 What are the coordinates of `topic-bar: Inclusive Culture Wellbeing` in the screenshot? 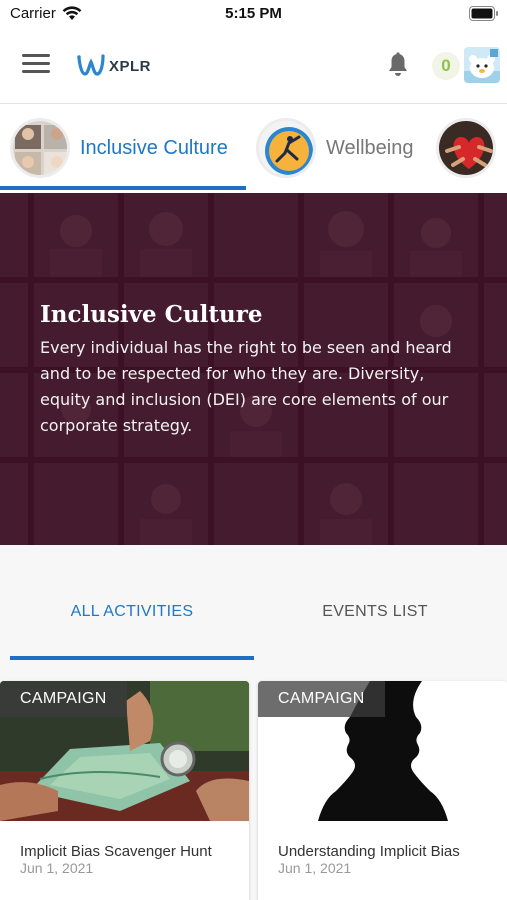 It's located at (253, 149).